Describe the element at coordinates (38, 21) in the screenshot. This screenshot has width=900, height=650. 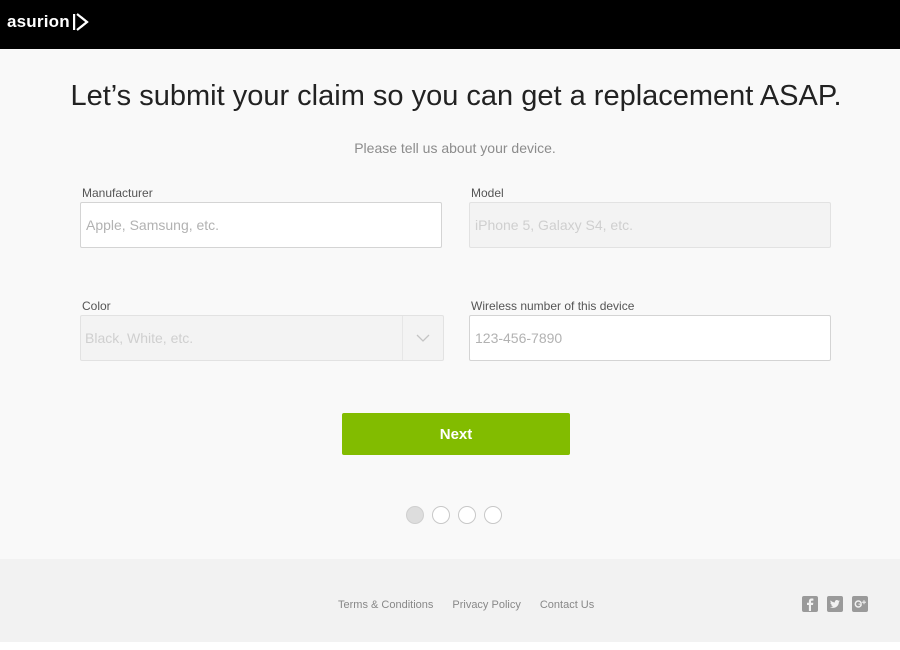
I see `logo-text: asurion` at that location.